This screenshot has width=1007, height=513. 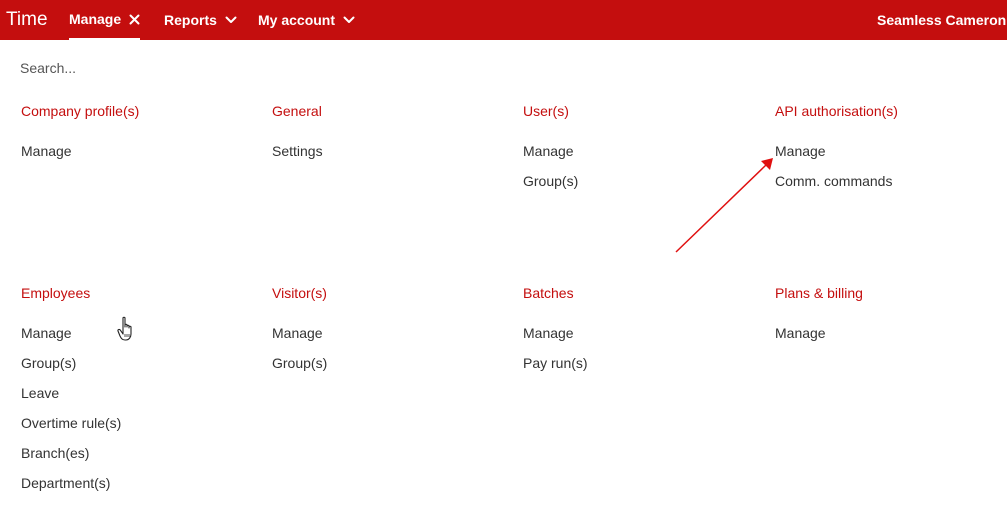 I want to click on nav-manage: Manage, so click(x=105, y=20).